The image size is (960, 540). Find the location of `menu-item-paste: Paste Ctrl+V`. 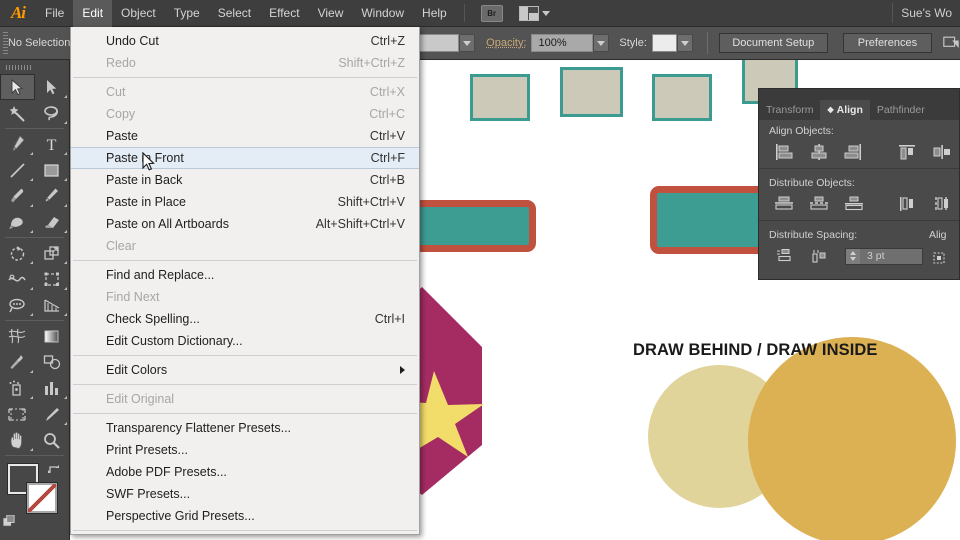

menu-item-paste: Paste Ctrl+V is located at coordinates (245, 136).